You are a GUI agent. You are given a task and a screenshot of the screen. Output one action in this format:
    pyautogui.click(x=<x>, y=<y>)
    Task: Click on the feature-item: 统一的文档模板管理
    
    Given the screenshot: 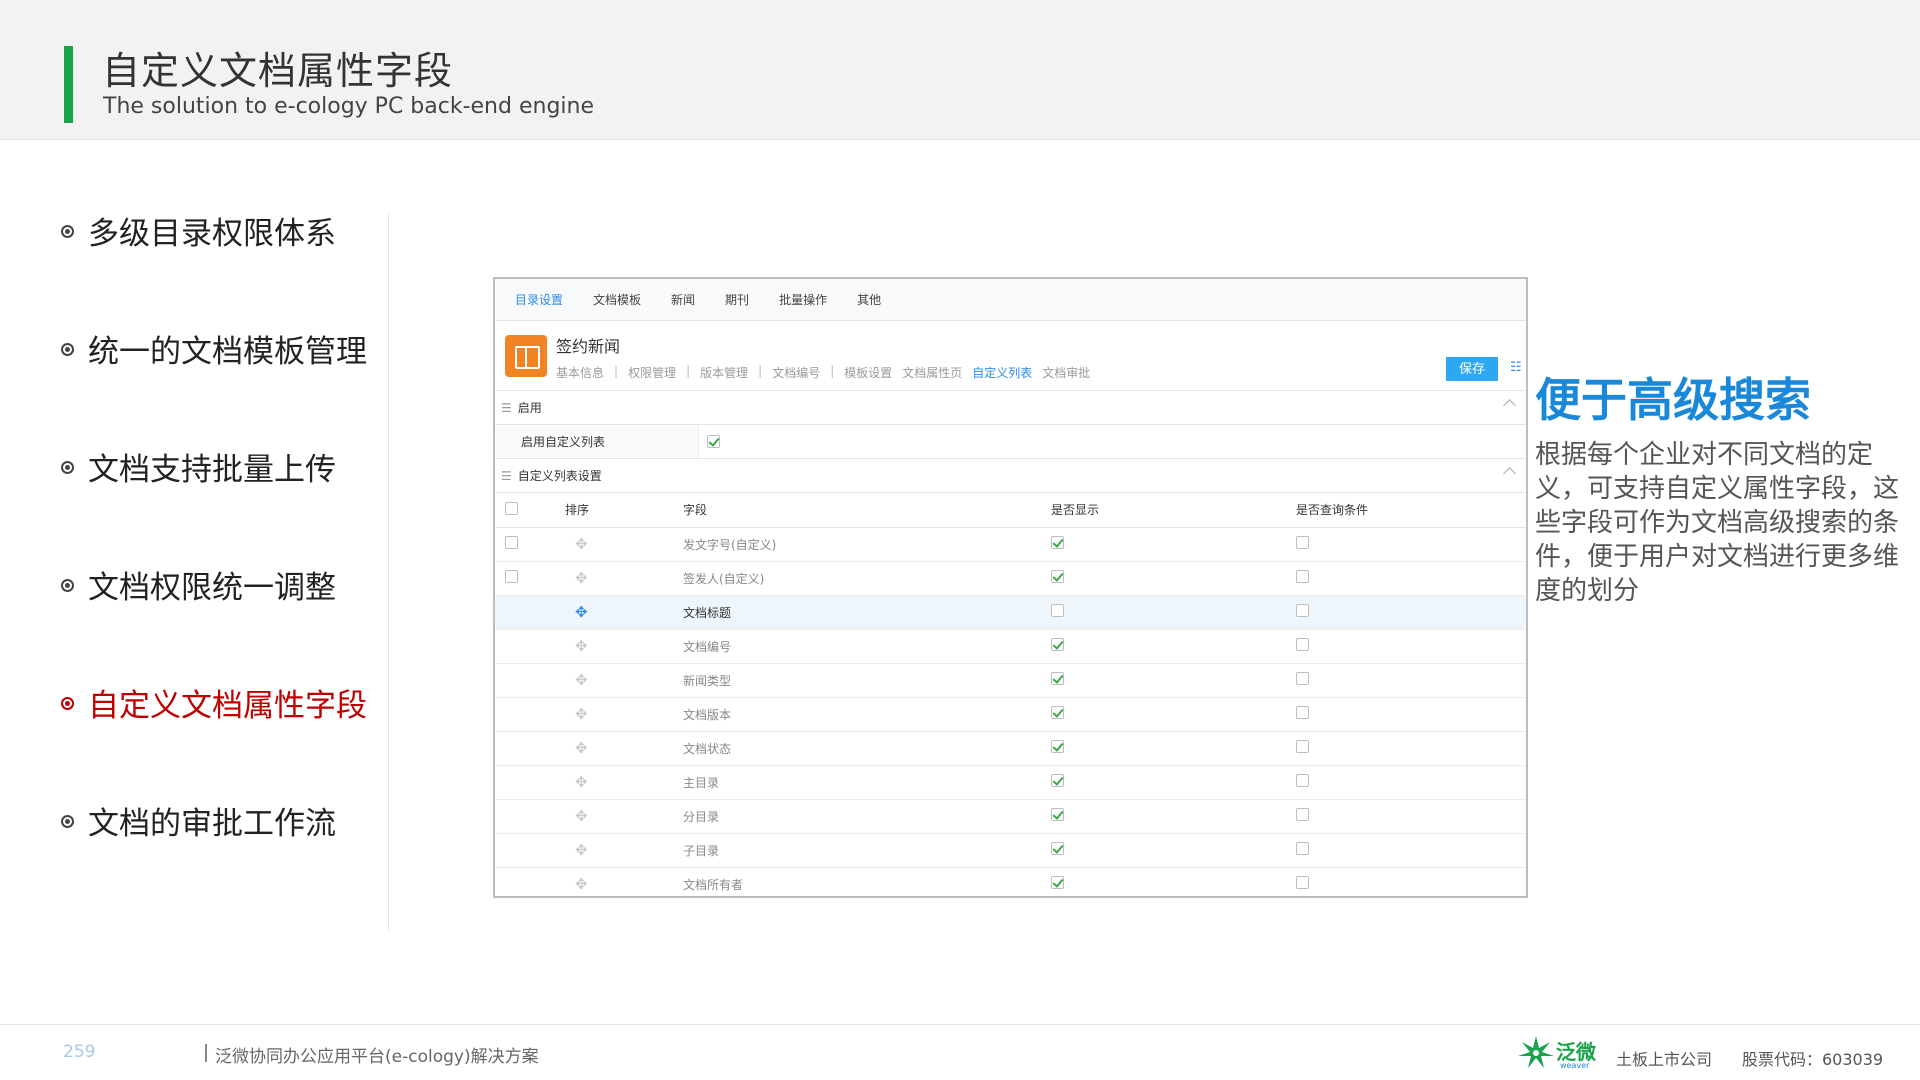 What is the action you would take?
    pyautogui.click(x=221, y=385)
    